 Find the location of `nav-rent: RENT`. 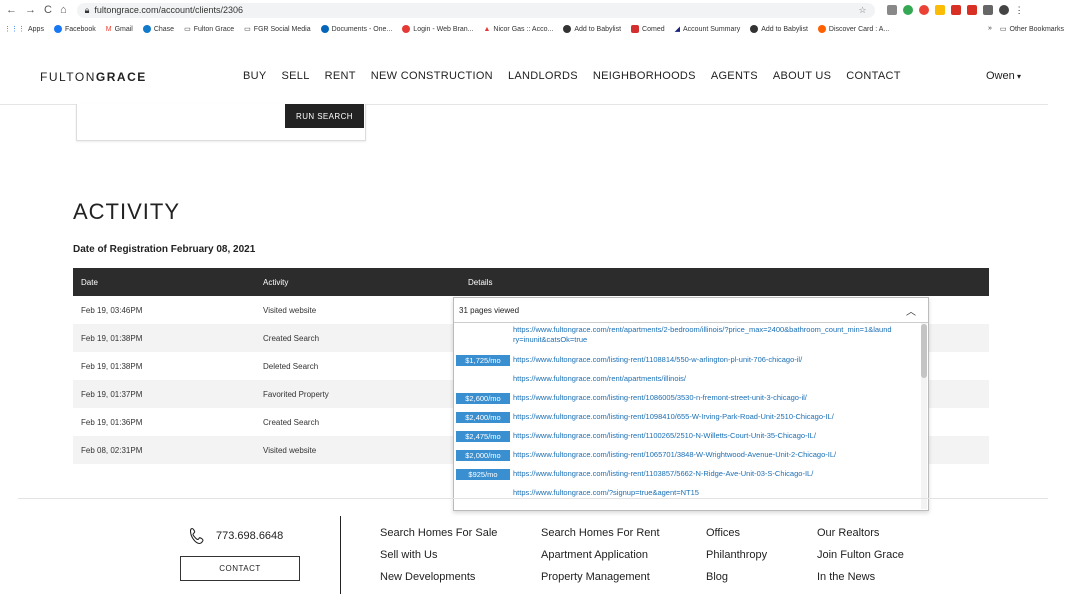

nav-rent: RENT is located at coordinates (340, 76).